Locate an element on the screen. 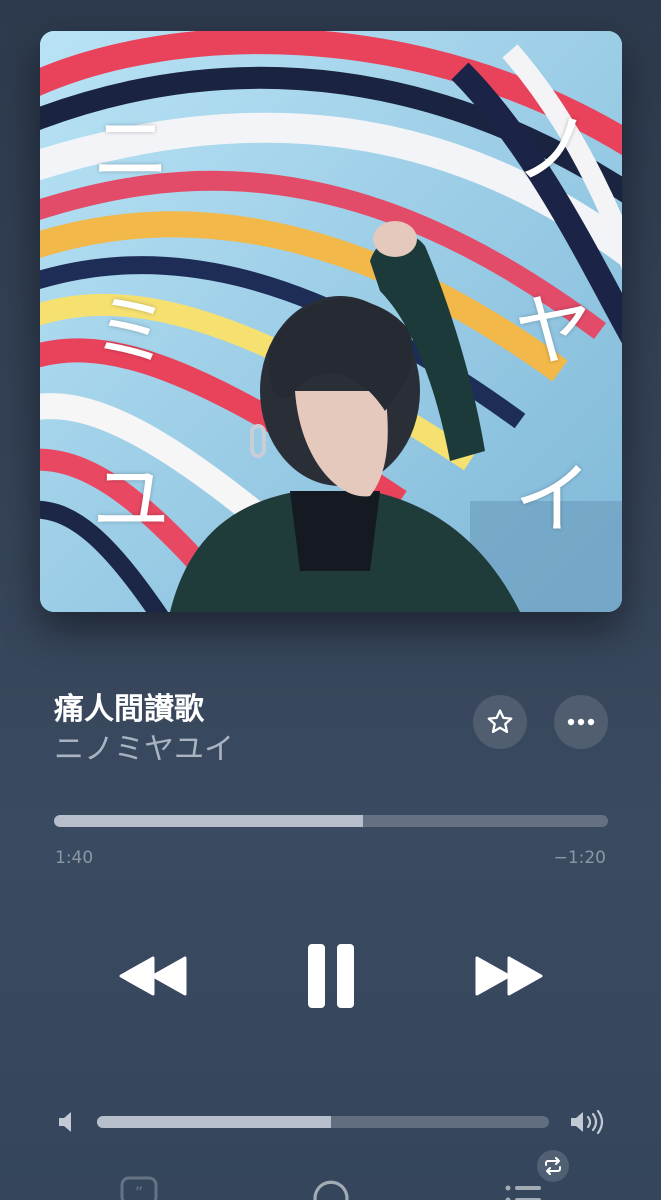 This screenshot has width=661, height=1200. remaining-time: −1:20 is located at coordinates (579, 858).